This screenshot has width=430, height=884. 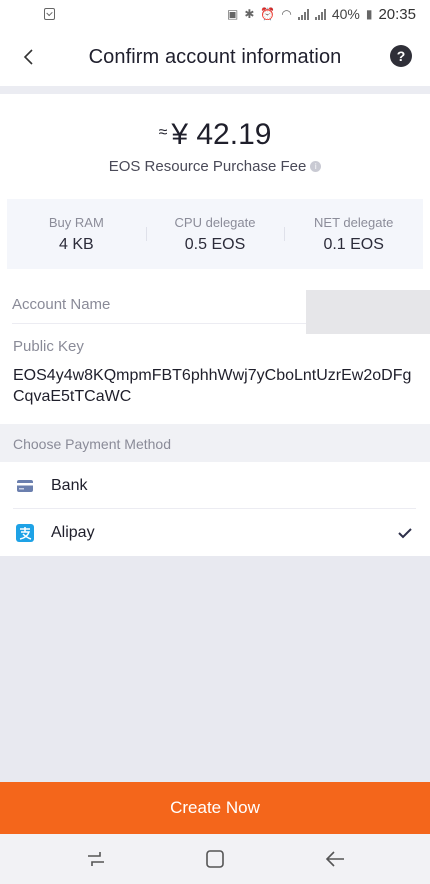 I want to click on back-button, so click(x=28, y=57).